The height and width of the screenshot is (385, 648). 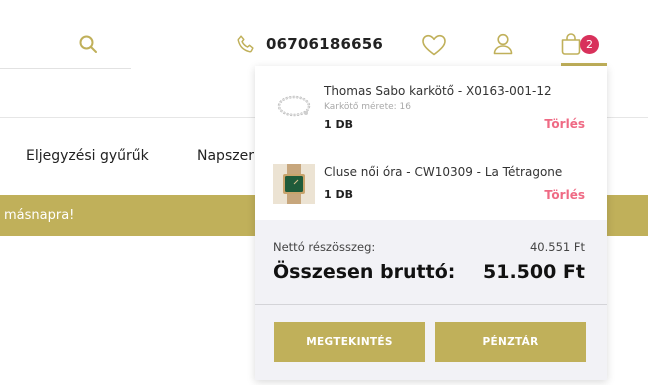 What do you see at coordinates (324, 247) in the screenshot?
I see `net-subtotal-label: Nettó részösszeg:` at bounding box center [324, 247].